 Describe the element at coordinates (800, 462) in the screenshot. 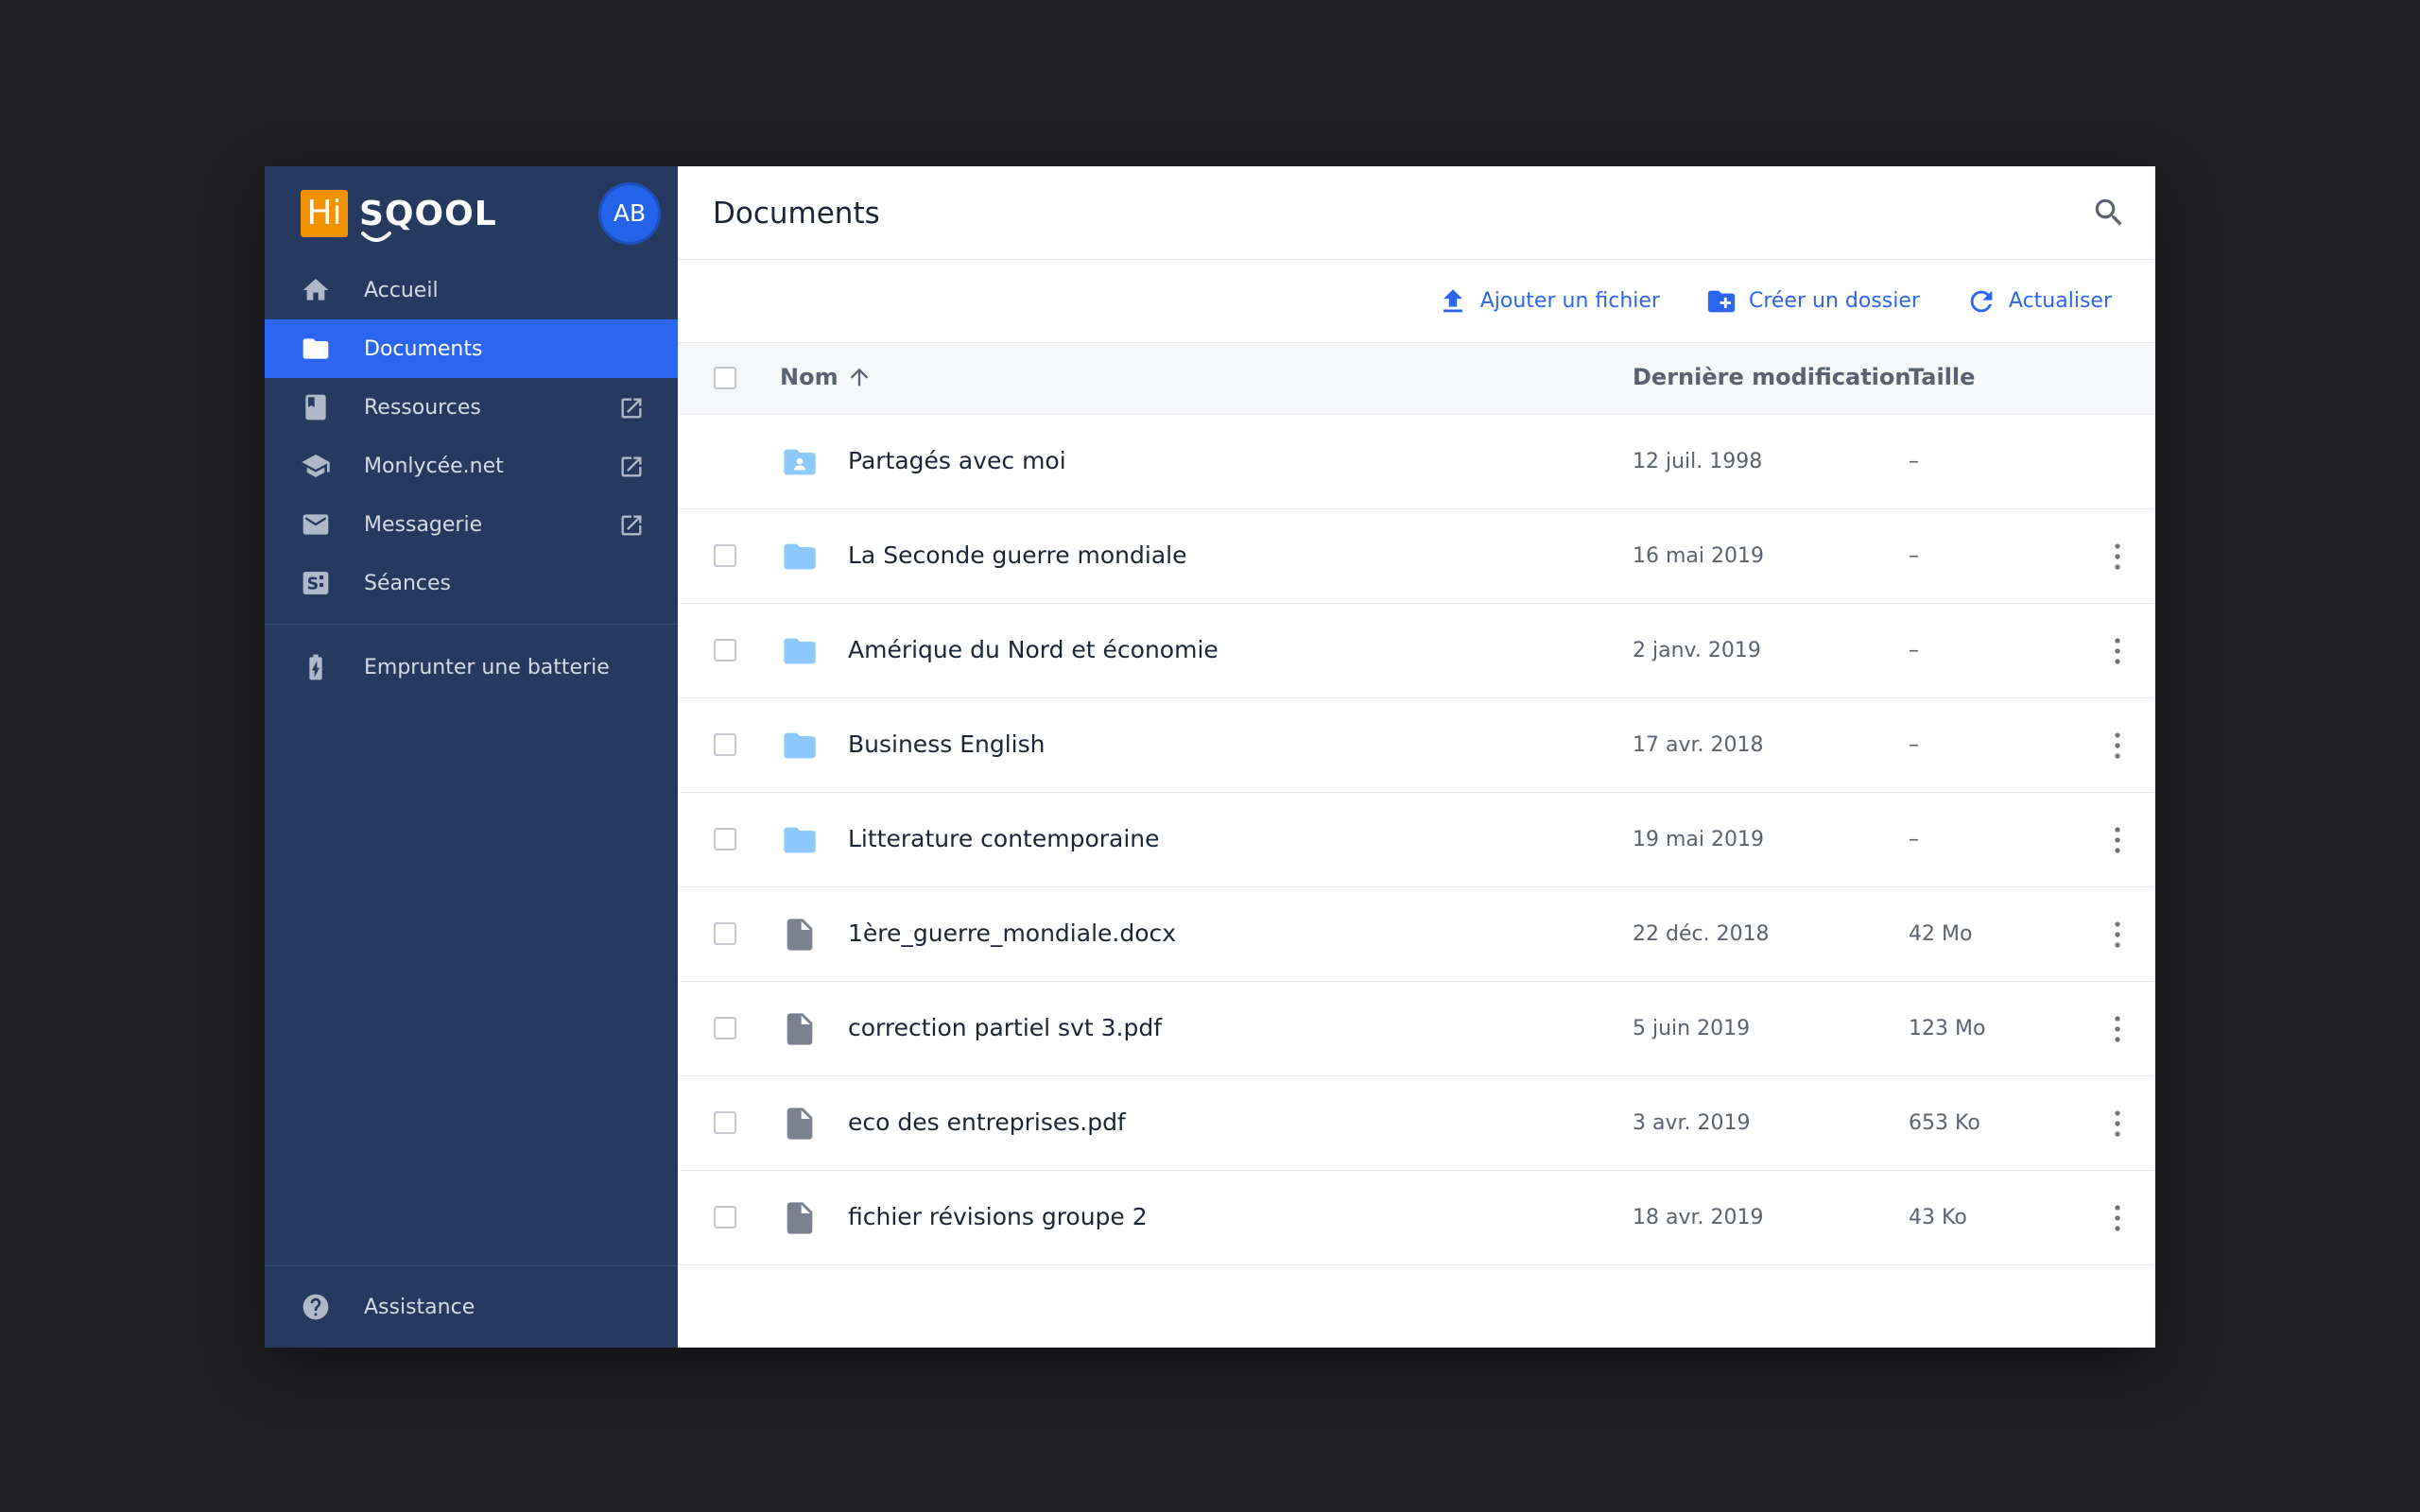

I see `shared-folder-icon` at that location.